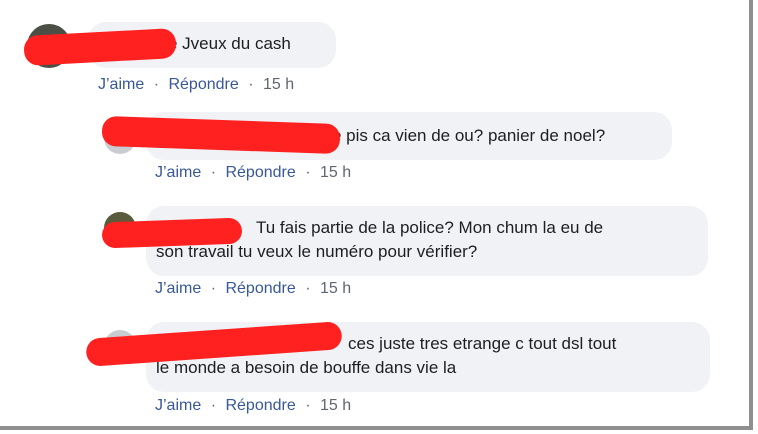  What do you see at coordinates (229, 43) in the screenshot?
I see `comment-text: e Jveux du cash` at bounding box center [229, 43].